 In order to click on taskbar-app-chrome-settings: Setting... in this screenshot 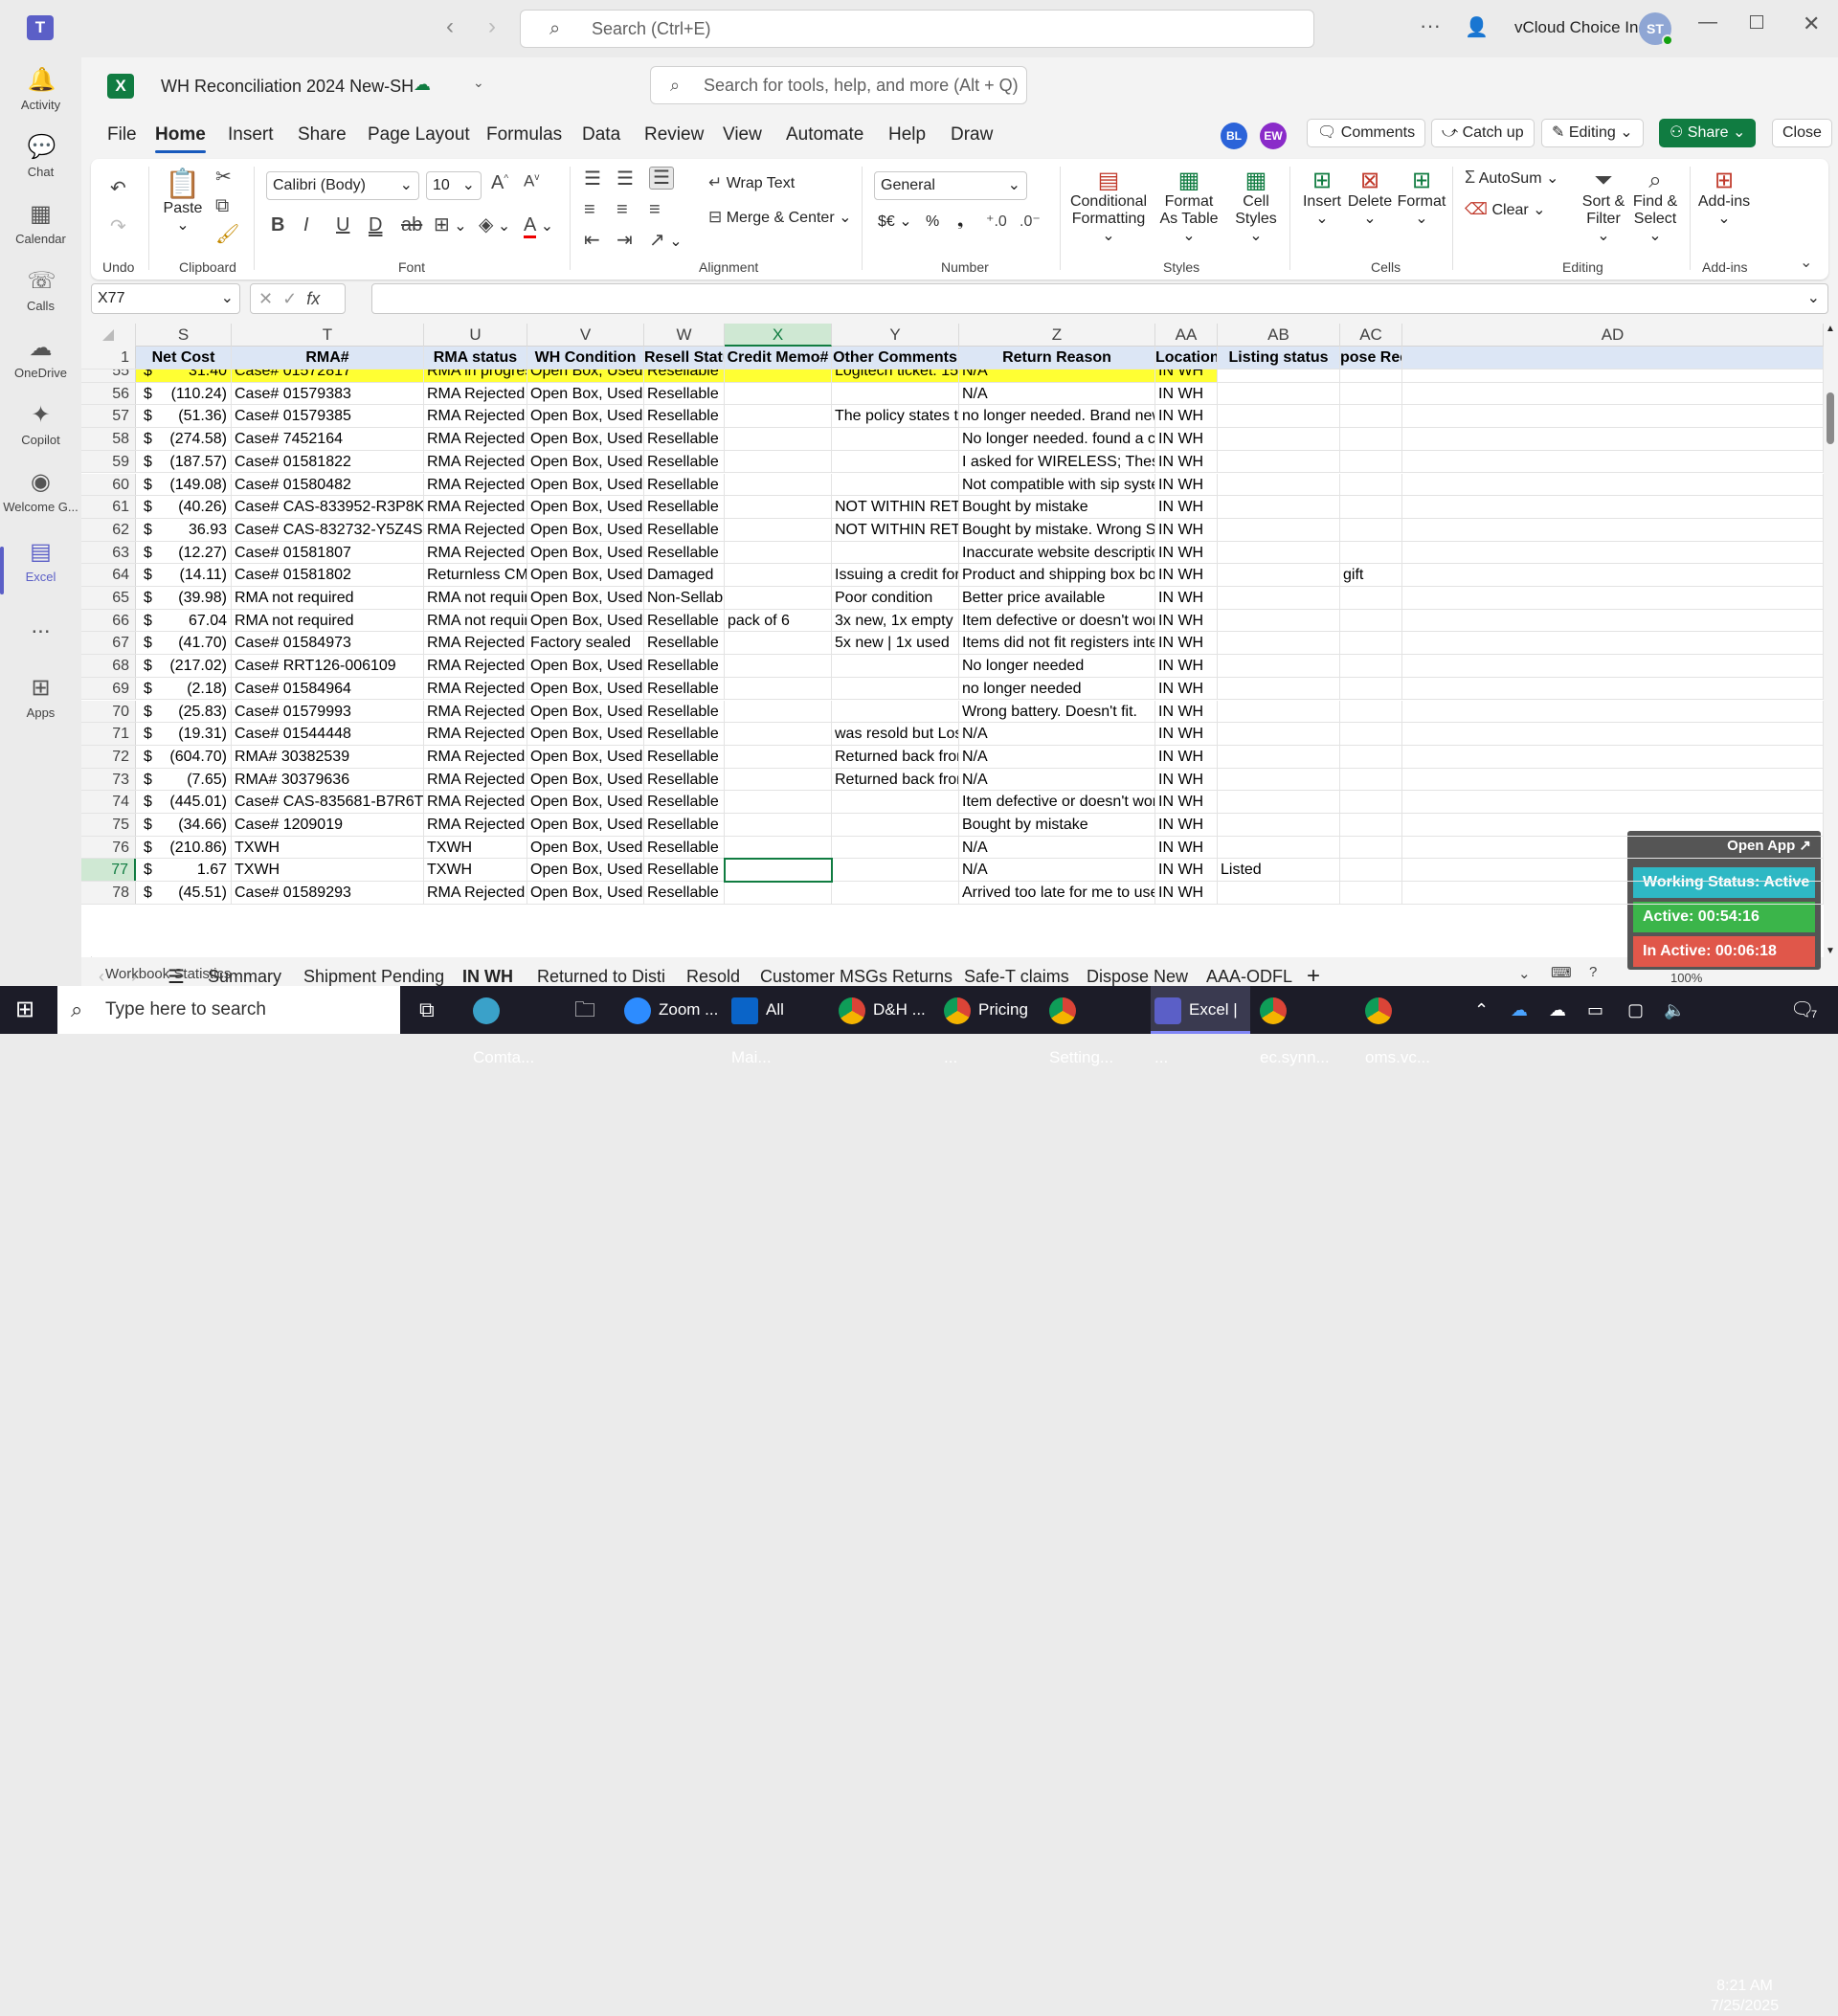, I will do `click(1097, 1026)`.